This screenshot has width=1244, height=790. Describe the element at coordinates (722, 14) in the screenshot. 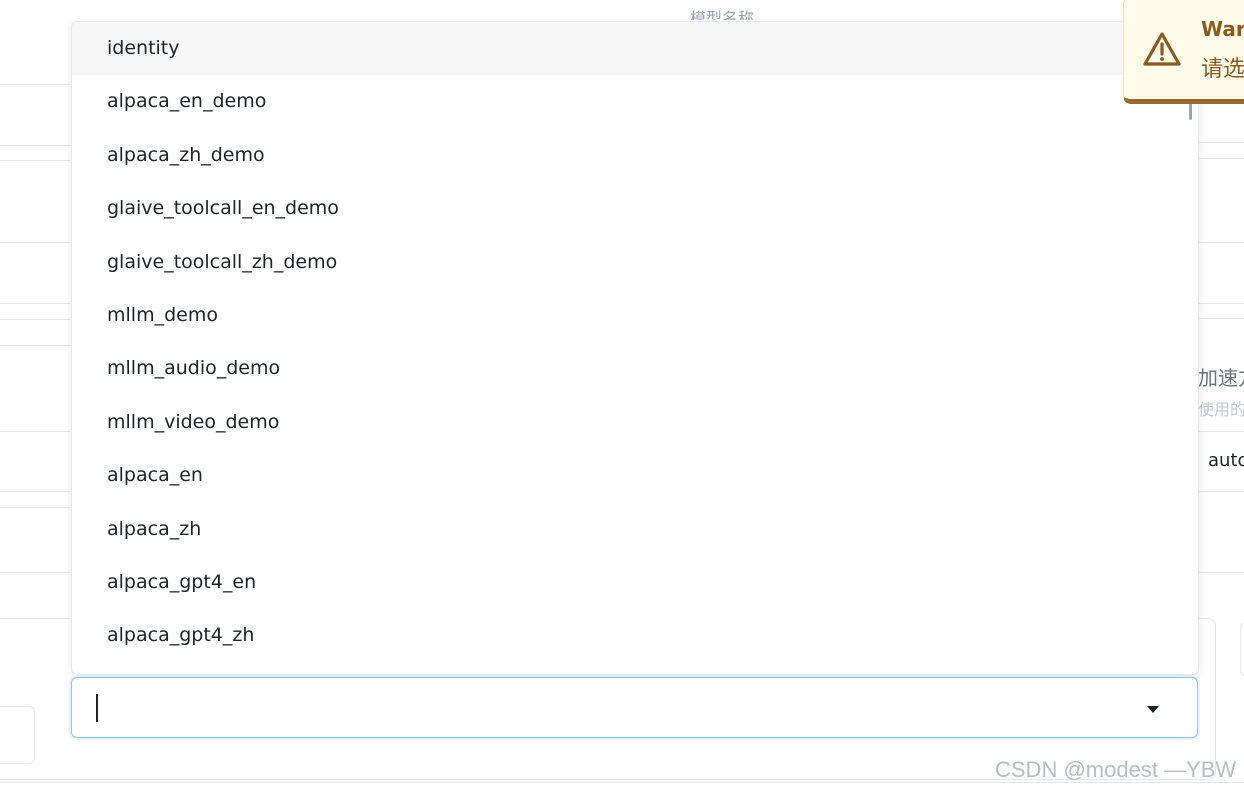

I see `background-label-fragment: 模型名称` at that location.